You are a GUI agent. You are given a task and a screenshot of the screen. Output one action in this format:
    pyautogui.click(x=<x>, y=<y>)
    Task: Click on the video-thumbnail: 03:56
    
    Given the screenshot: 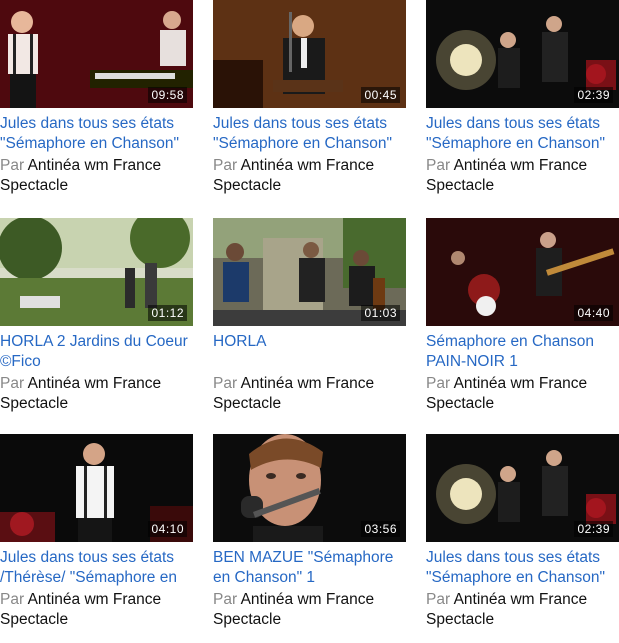 What is the action you would take?
    pyautogui.click(x=309, y=488)
    